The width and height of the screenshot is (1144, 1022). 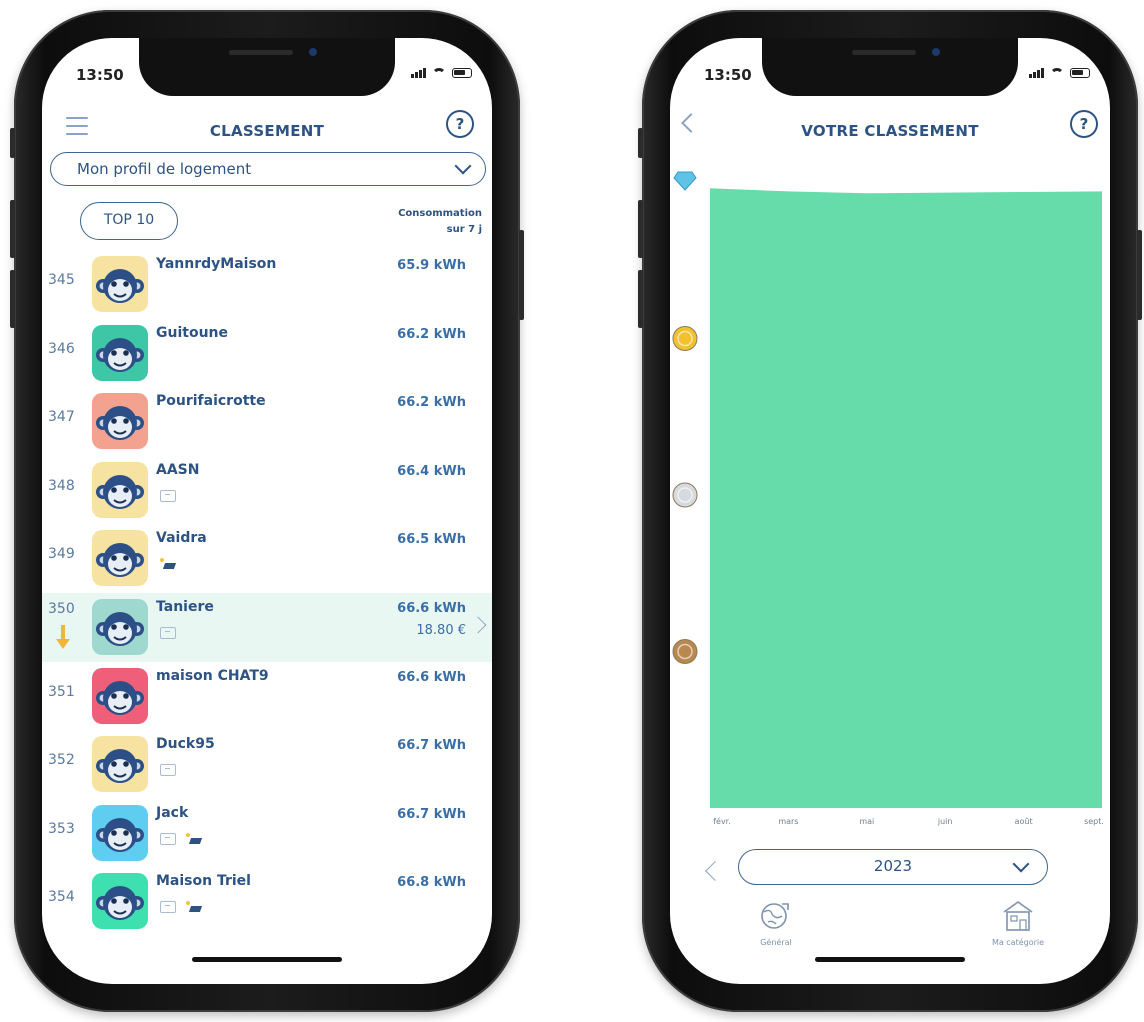 I want to click on x-tick-label: mai, so click(x=866, y=821).